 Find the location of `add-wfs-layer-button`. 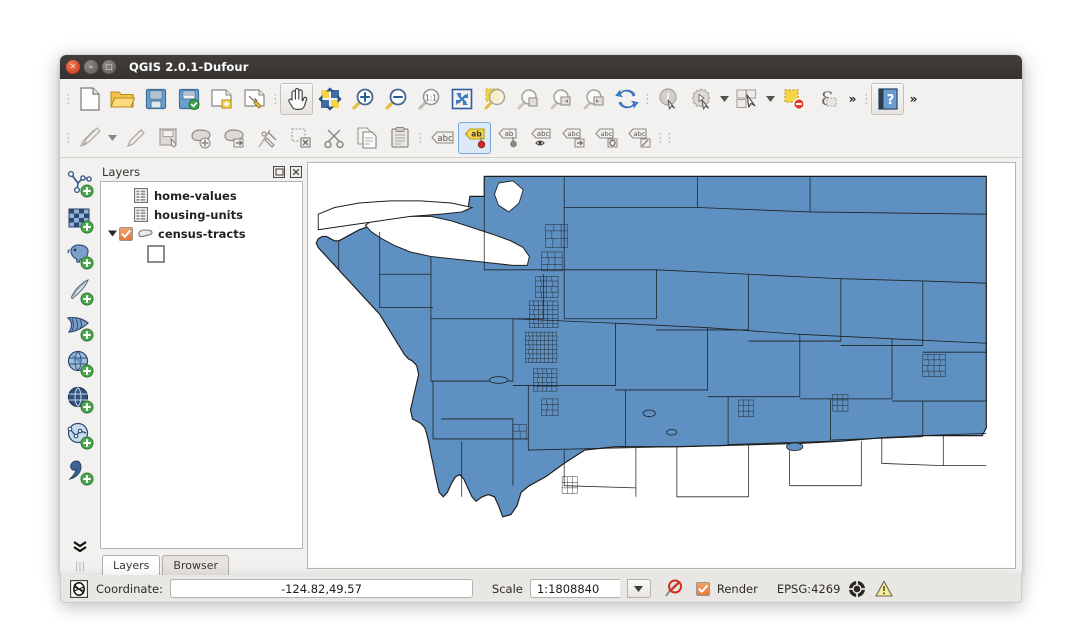

add-wfs-layer-button is located at coordinates (80, 436).